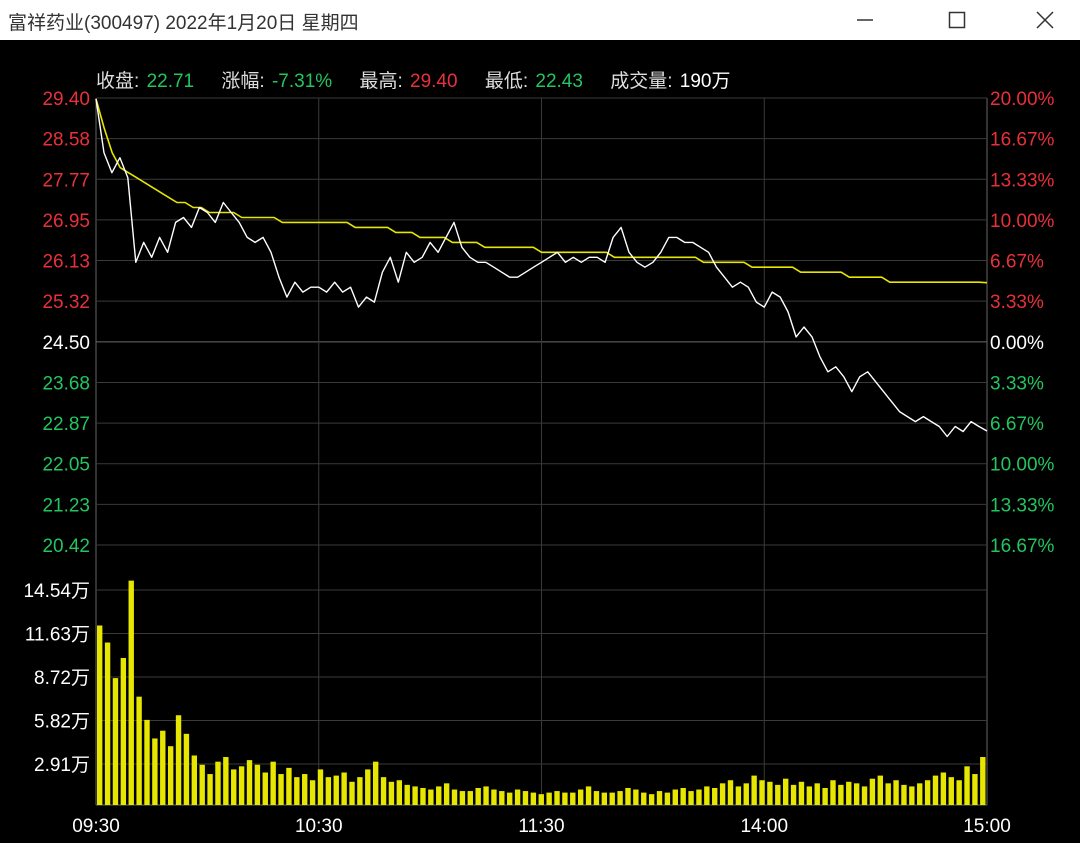 This screenshot has width=1080, height=843. Describe the element at coordinates (1022, 546) in the screenshot. I see `pct-tick-label: 16.67%` at that location.